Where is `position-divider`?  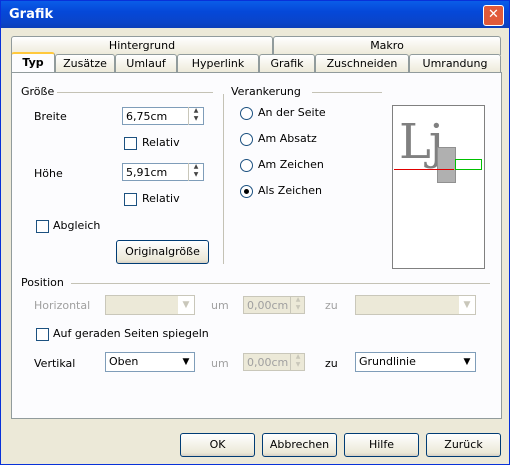 position-divider is located at coordinates (280, 283).